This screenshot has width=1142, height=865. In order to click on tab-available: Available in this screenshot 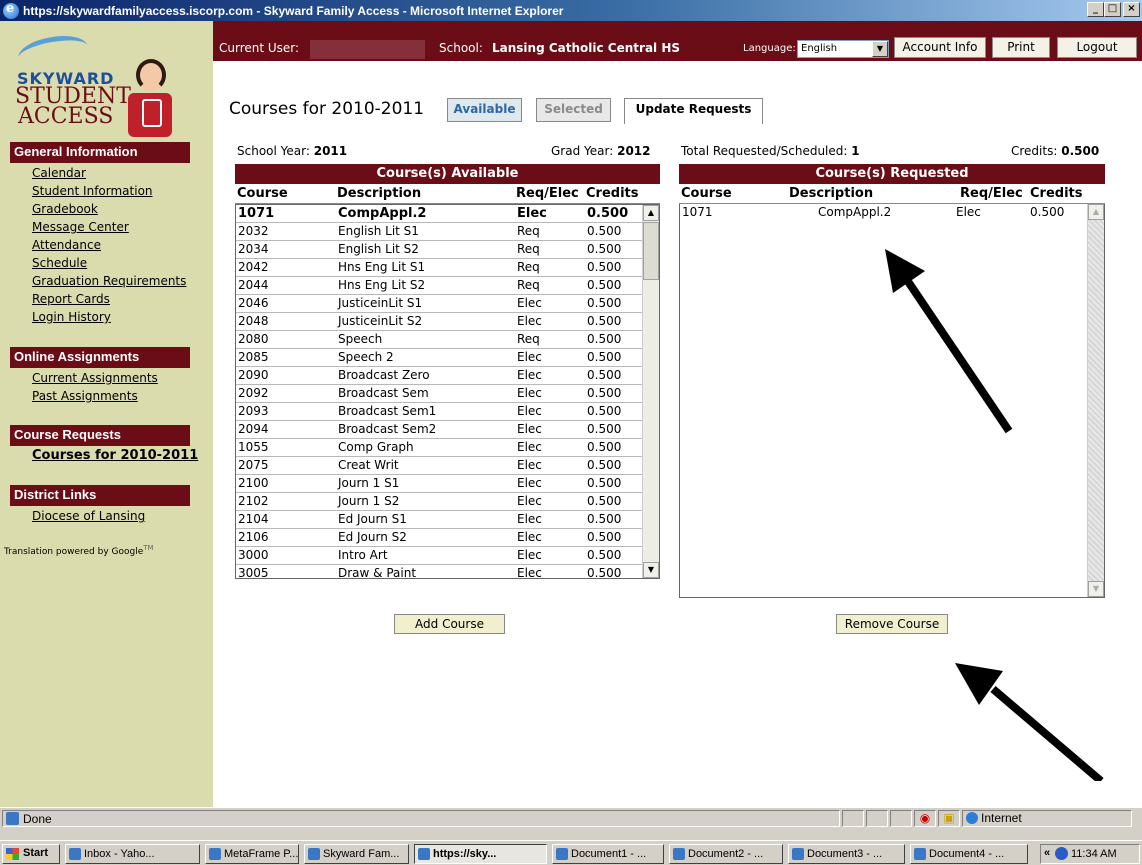, I will do `click(484, 110)`.